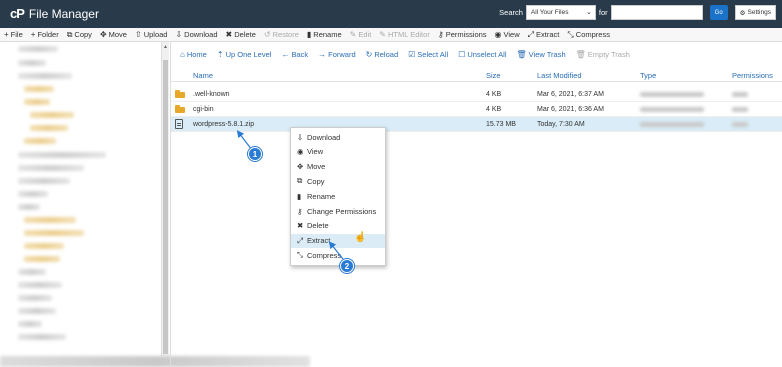  Describe the element at coordinates (440, 34) in the screenshot. I see `key-icon: ⚷` at that location.